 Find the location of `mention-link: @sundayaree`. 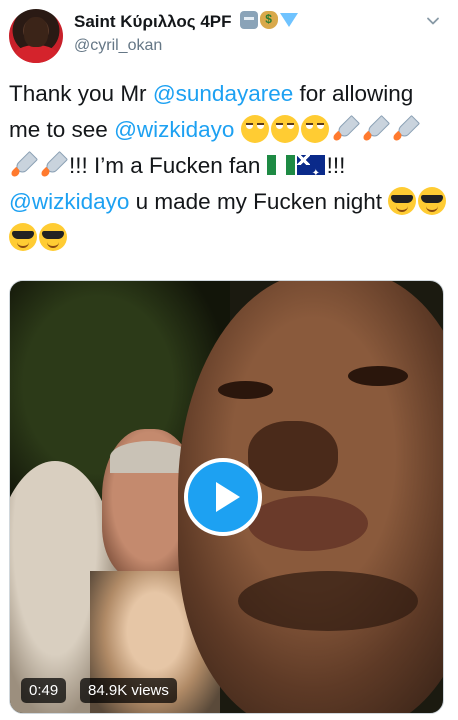

mention-link: @sundayaree is located at coordinates (223, 93).